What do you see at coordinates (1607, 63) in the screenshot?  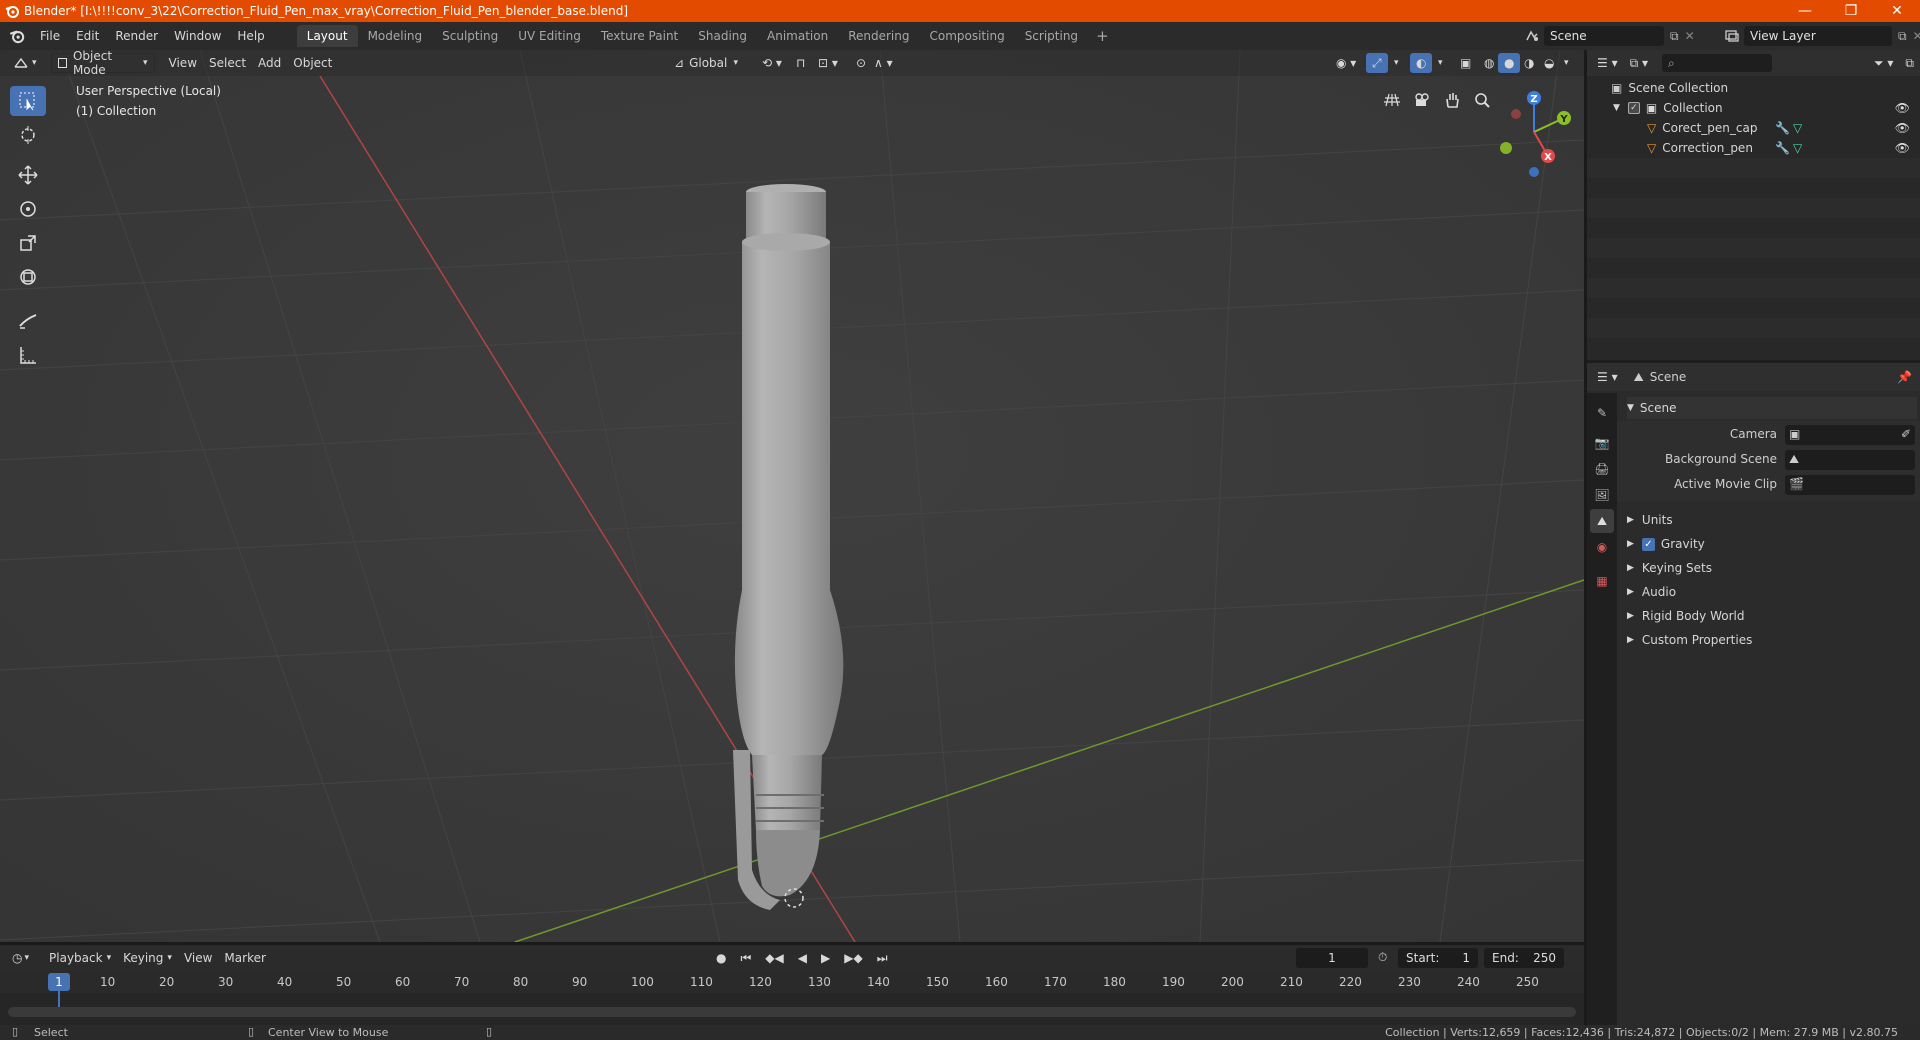 I see `outliner-editor-type-icon: ☰ ▾` at bounding box center [1607, 63].